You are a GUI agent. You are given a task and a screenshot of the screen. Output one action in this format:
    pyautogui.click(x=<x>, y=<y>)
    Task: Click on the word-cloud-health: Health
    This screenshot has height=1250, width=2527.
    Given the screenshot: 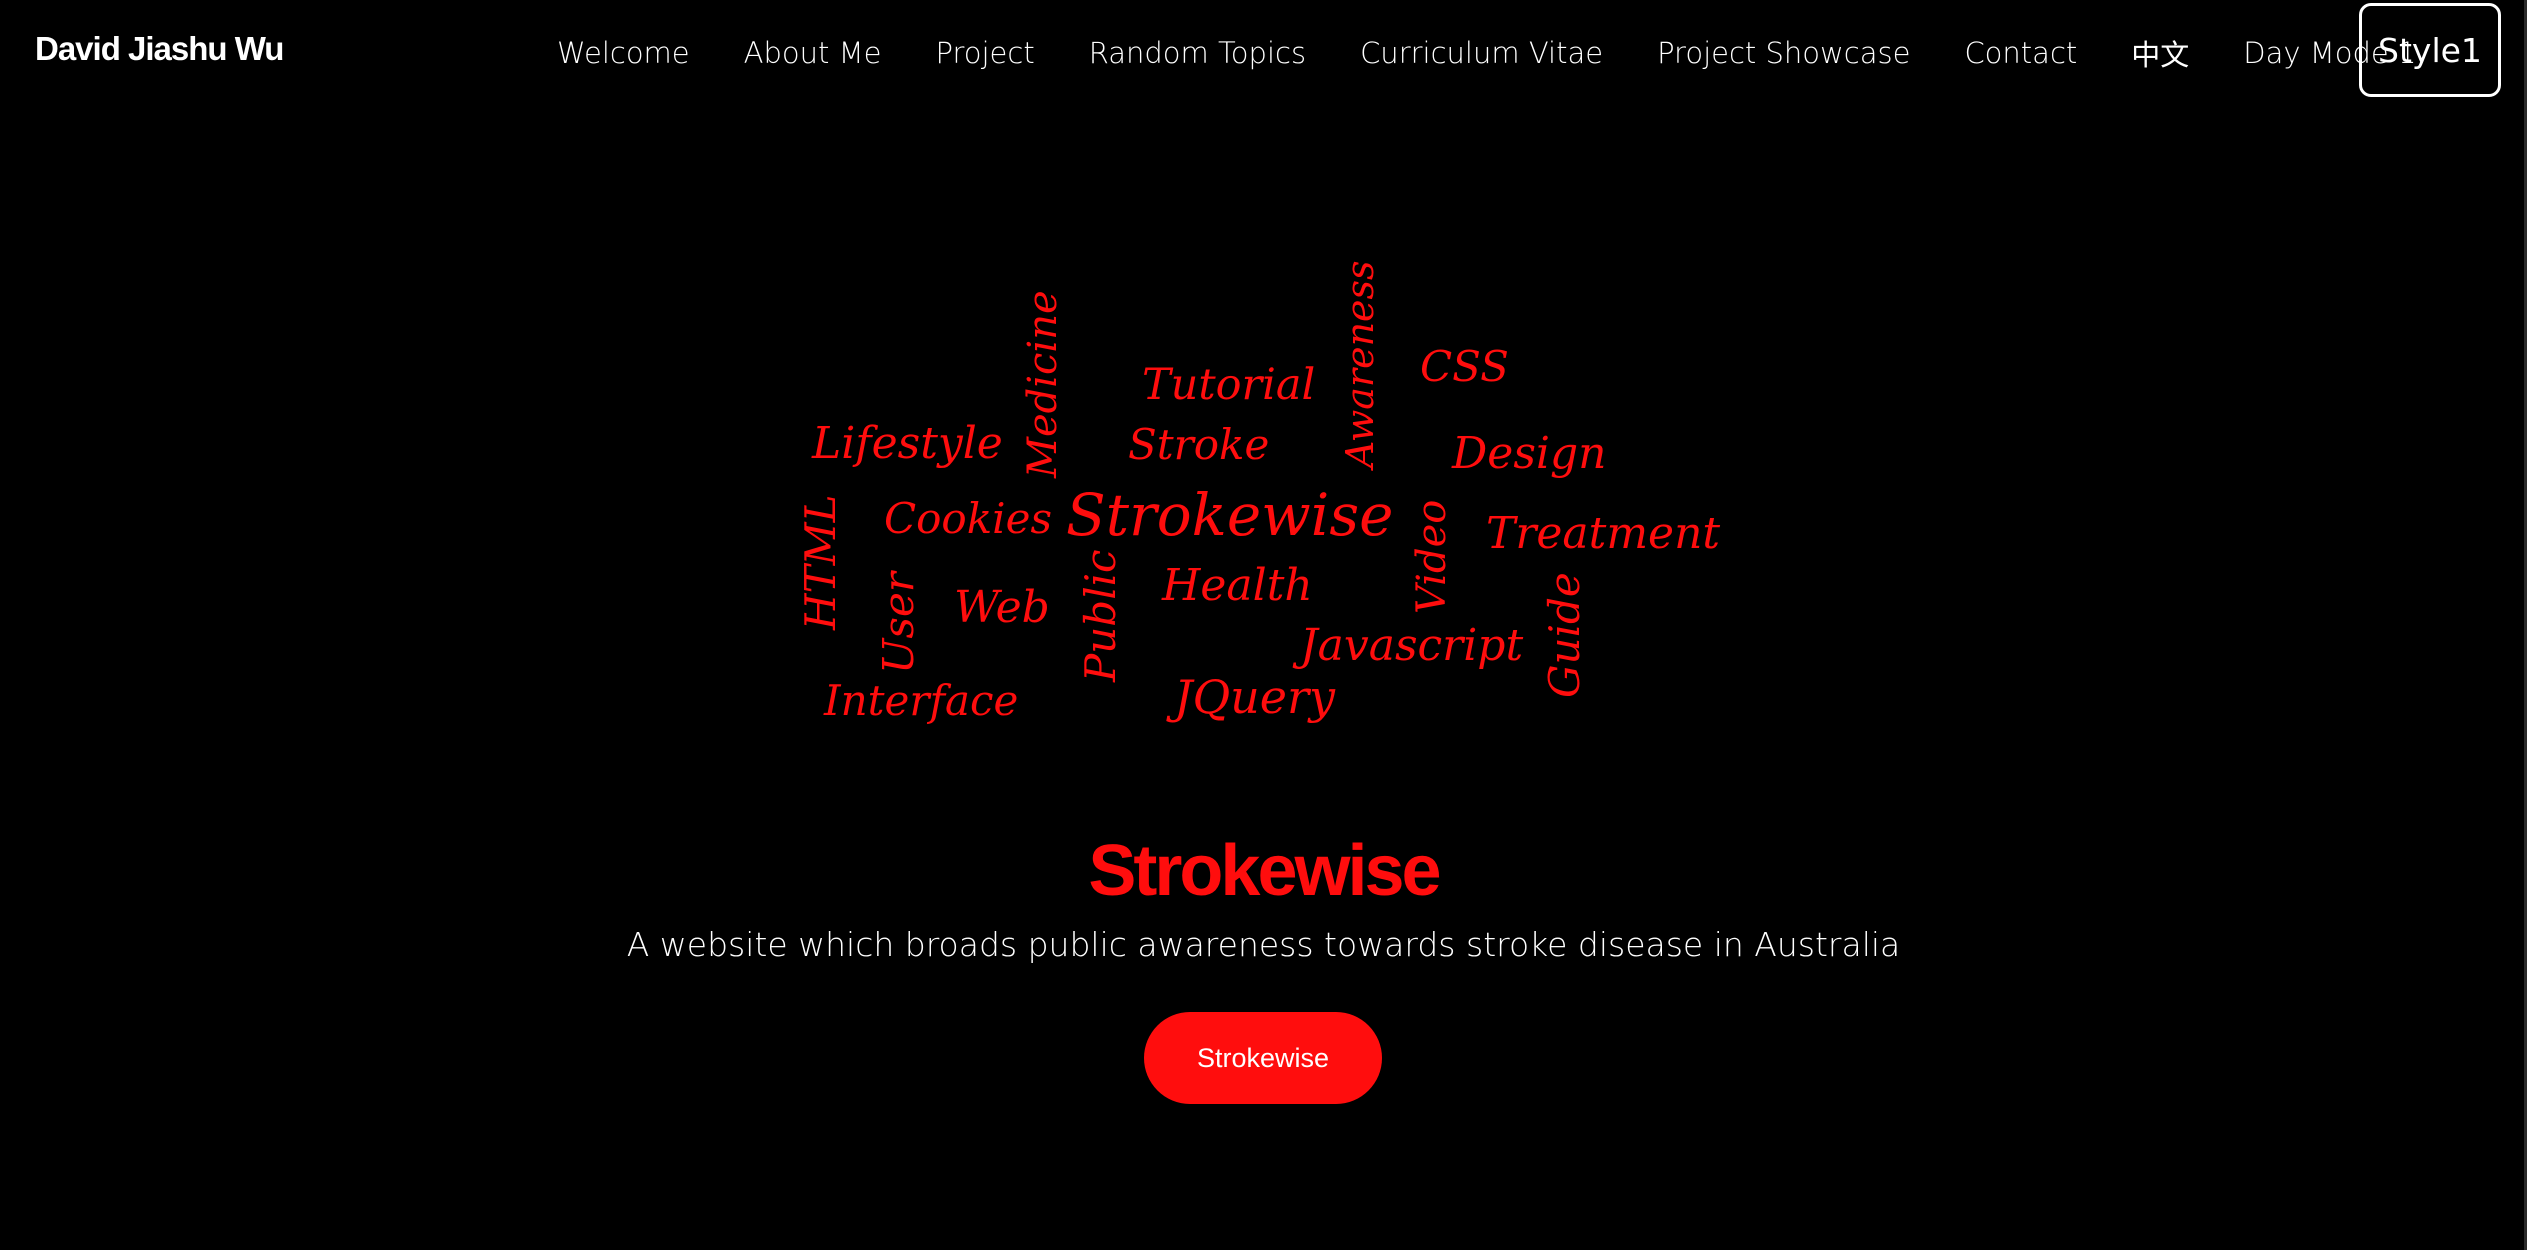 What is the action you would take?
    pyautogui.click(x=1237, y=585)
    